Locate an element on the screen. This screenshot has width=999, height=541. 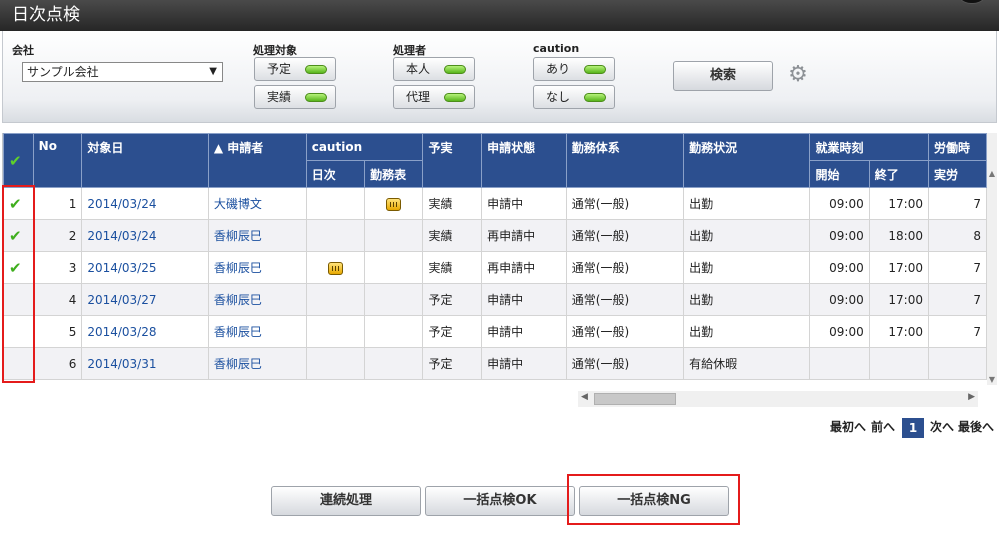
scroll-up-icon: ▲ is located at coordinates (992, 173).